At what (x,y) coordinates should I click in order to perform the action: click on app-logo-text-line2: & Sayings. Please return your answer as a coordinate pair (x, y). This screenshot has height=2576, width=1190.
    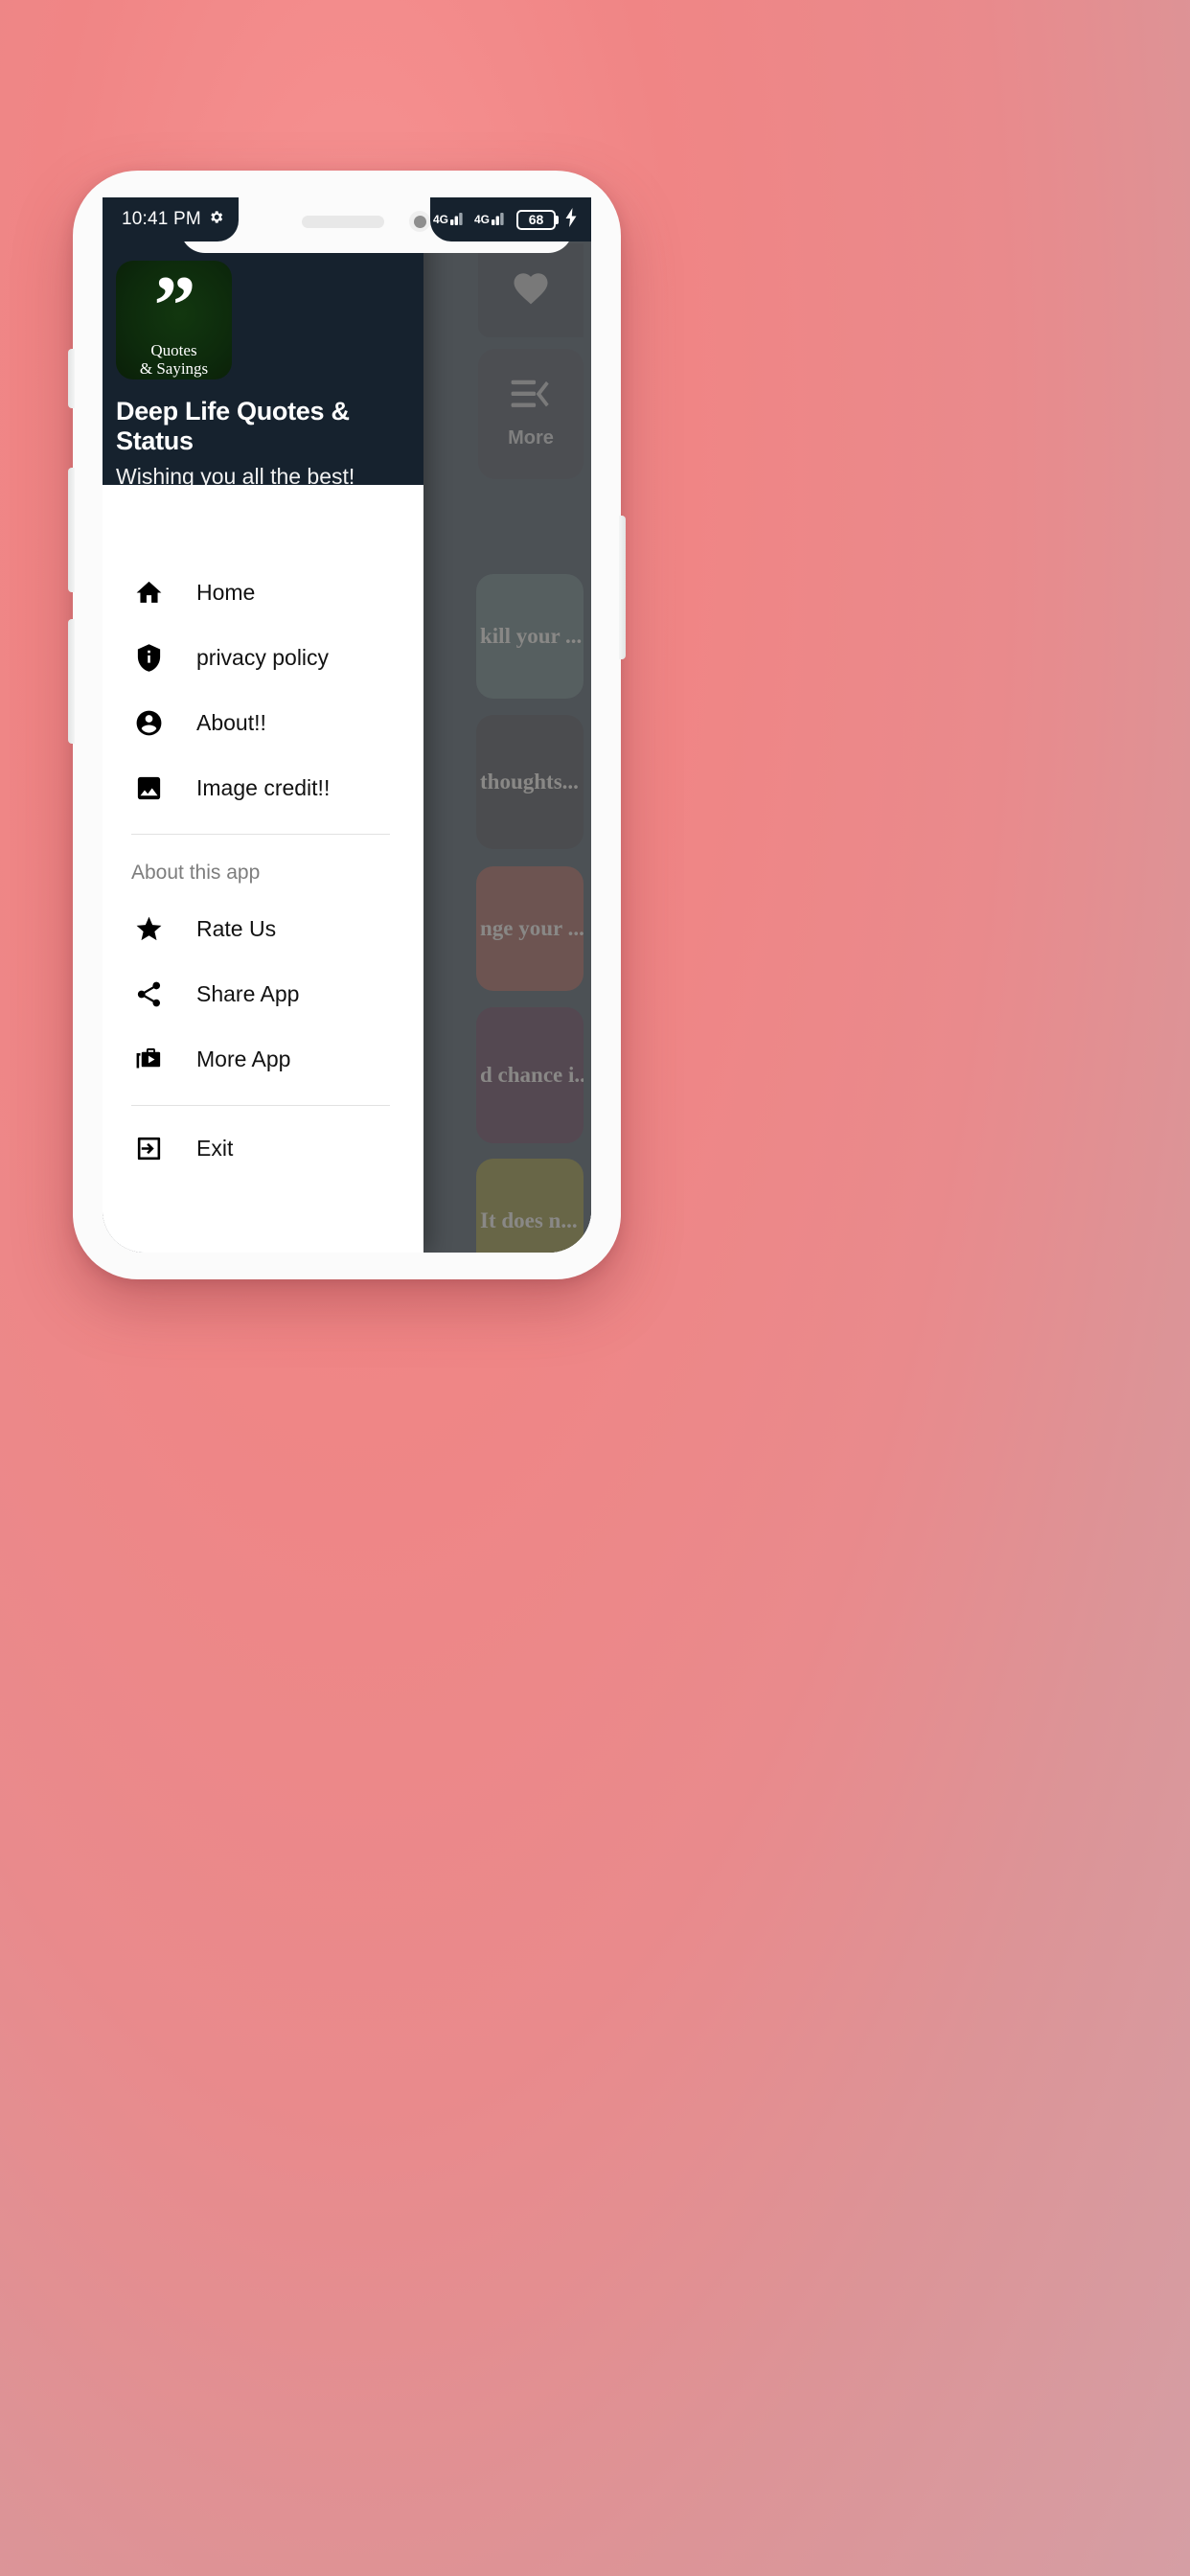
    Looking at the image, I should click on (174, 368).